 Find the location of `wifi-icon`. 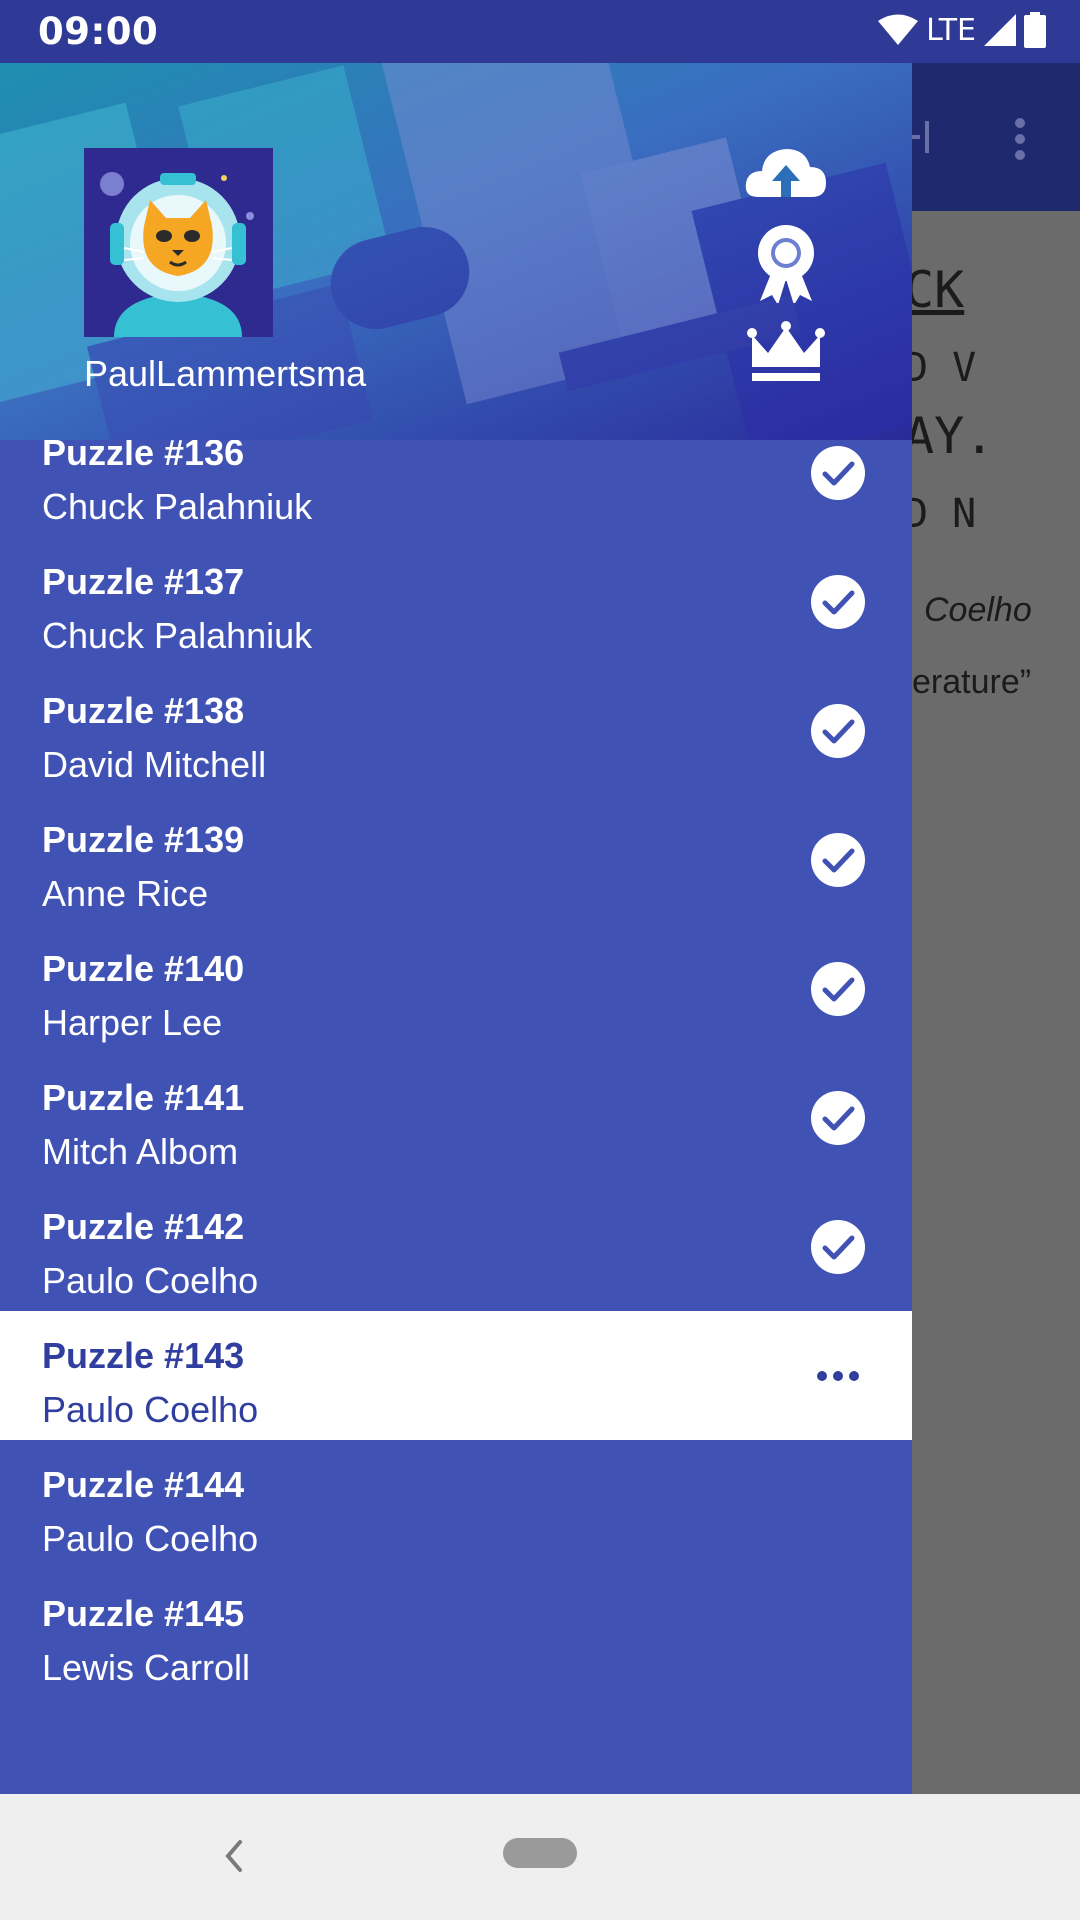

wifi-icon is located at coordinates (898, 29).